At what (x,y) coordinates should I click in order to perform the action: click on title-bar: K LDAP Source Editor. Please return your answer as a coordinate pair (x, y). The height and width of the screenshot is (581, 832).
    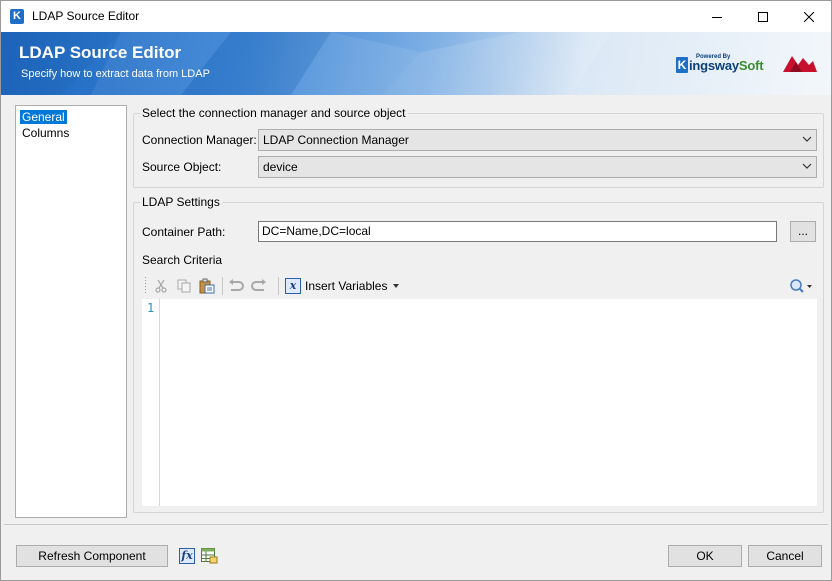
    Looking at the image, I should click on (416, 16).